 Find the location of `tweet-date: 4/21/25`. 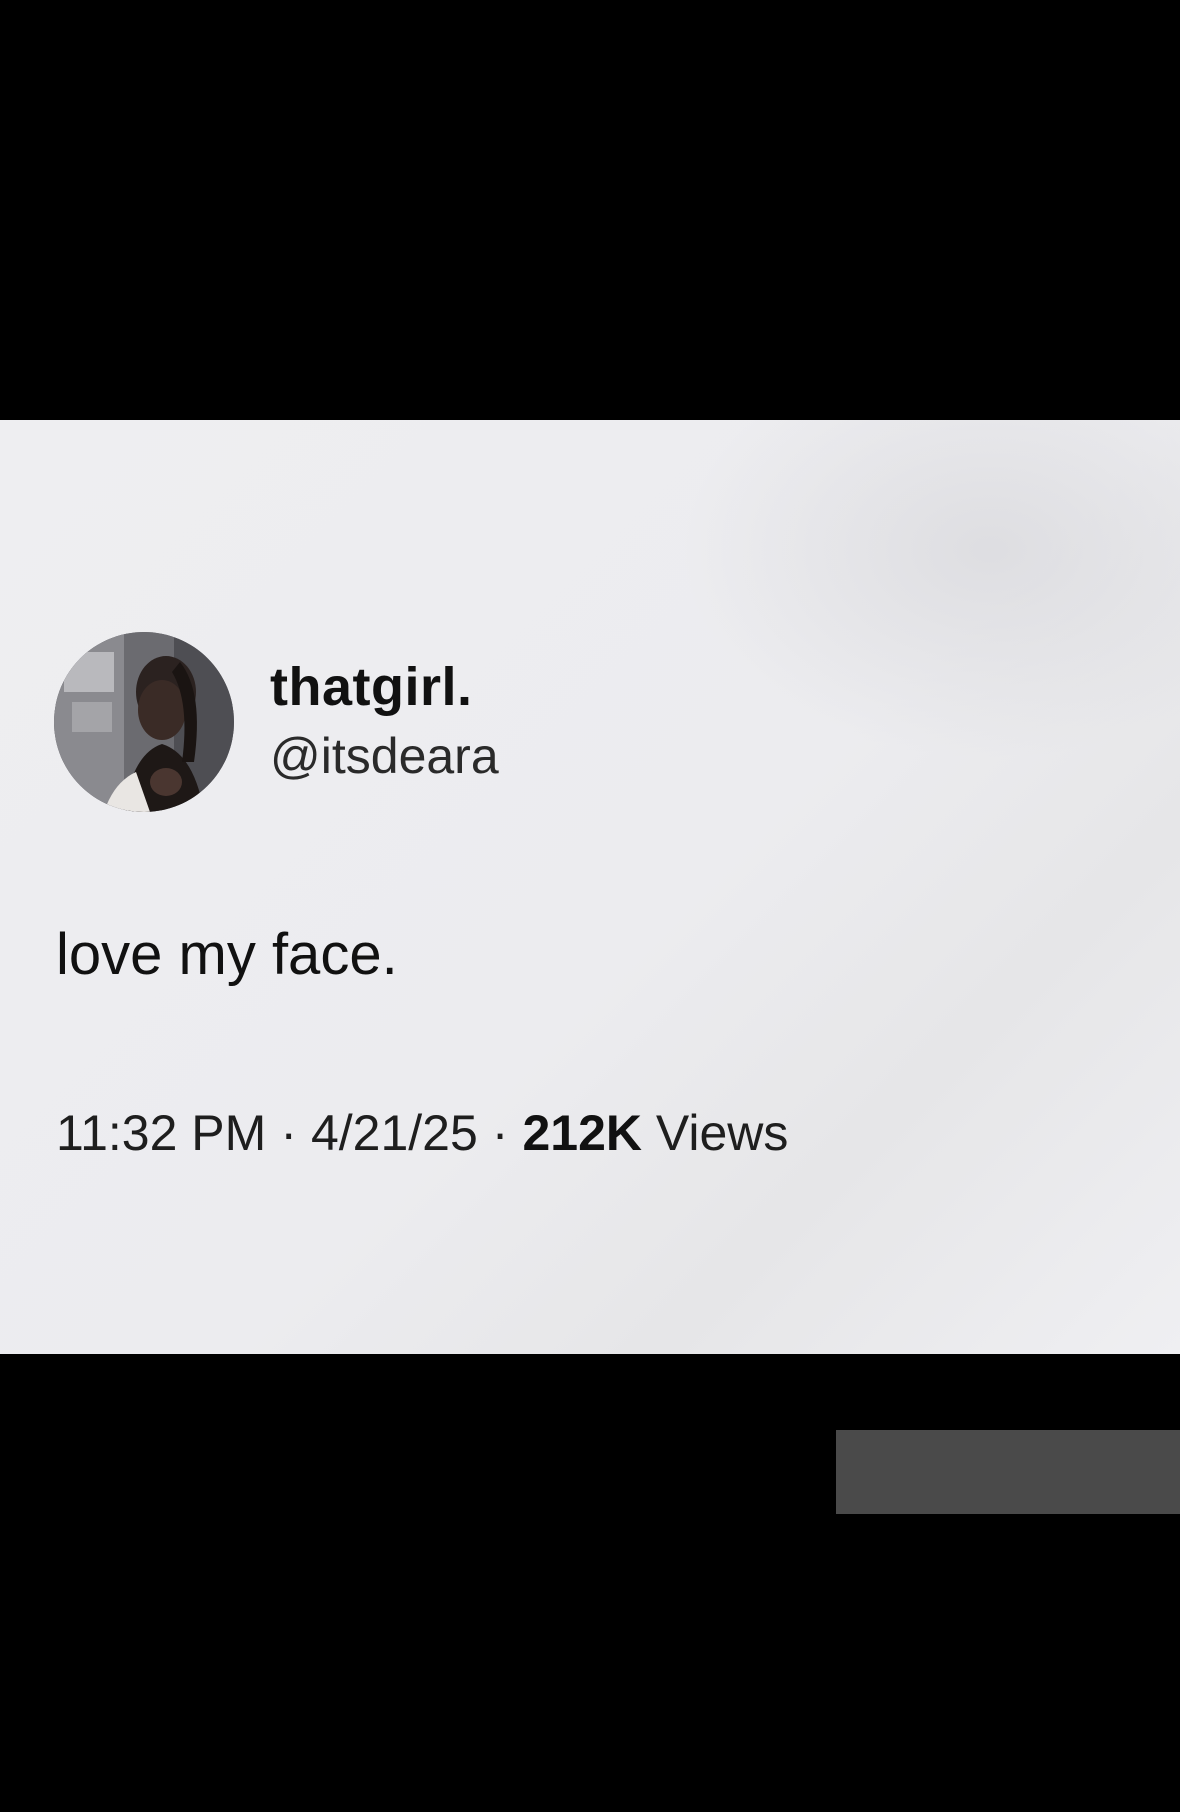

tweet-date: 4/21/25 is located at coordinates (394, 1133).